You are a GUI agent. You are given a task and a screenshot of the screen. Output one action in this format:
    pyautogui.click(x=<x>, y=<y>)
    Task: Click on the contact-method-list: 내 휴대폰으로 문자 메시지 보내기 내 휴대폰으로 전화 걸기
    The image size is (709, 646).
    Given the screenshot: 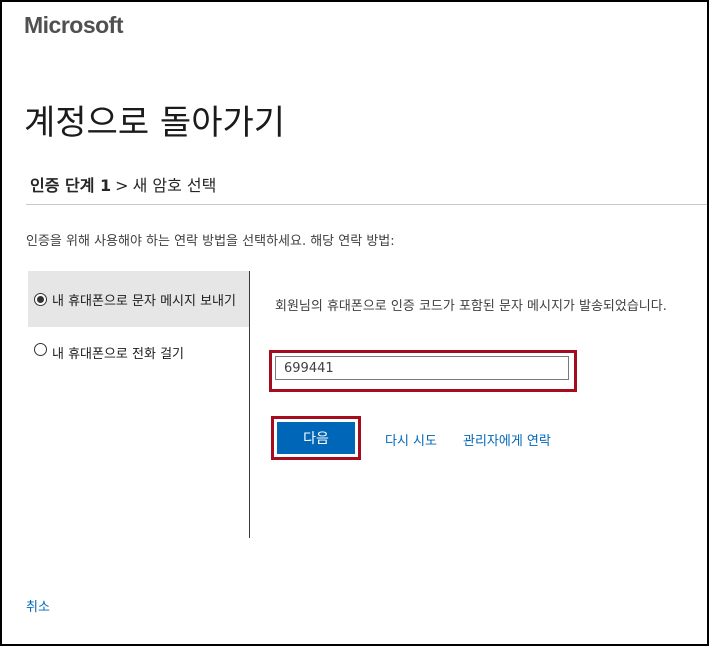 What is the action you would take?
    pyautogui.click(x=138, y=329)
    